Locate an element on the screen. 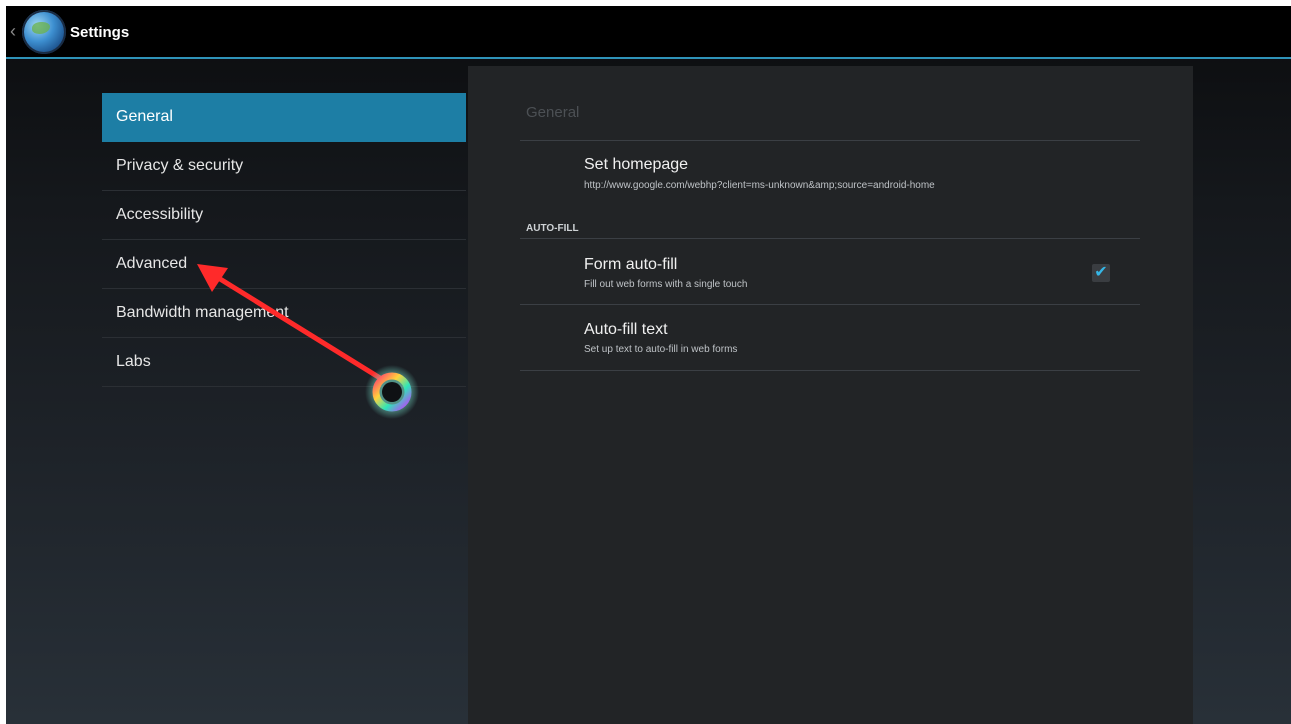 The height and width of the screenshot is (724, 1291). autofill-text-title: Auto-fill text is located at coordinates (626, 329).